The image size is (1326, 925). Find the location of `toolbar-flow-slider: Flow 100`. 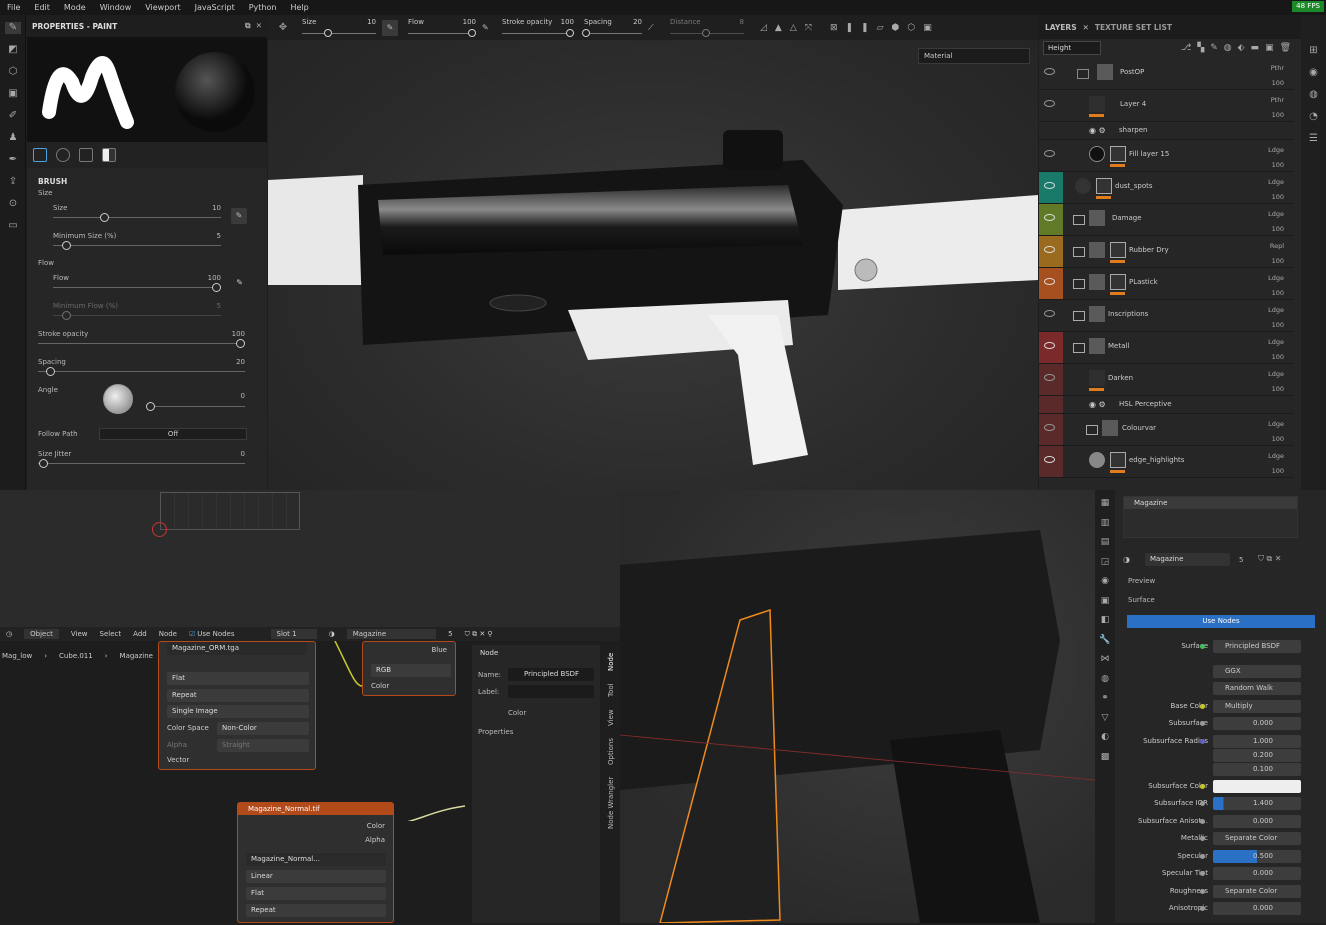

toolbar-flow-slider: Flow 100 is located at coordinates (440, 27).